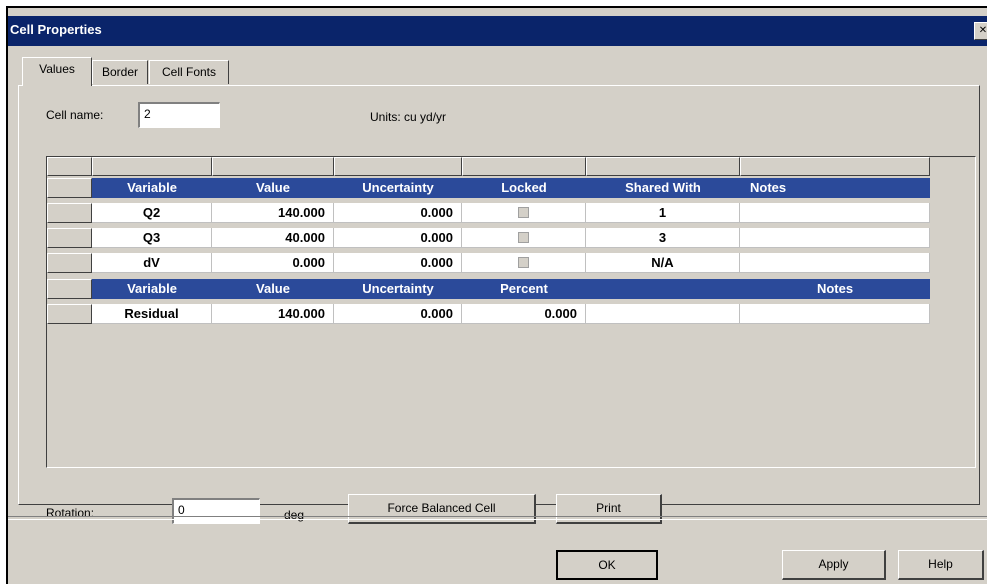  I want to click on cell-shared-with: 3, so click(663, 238).